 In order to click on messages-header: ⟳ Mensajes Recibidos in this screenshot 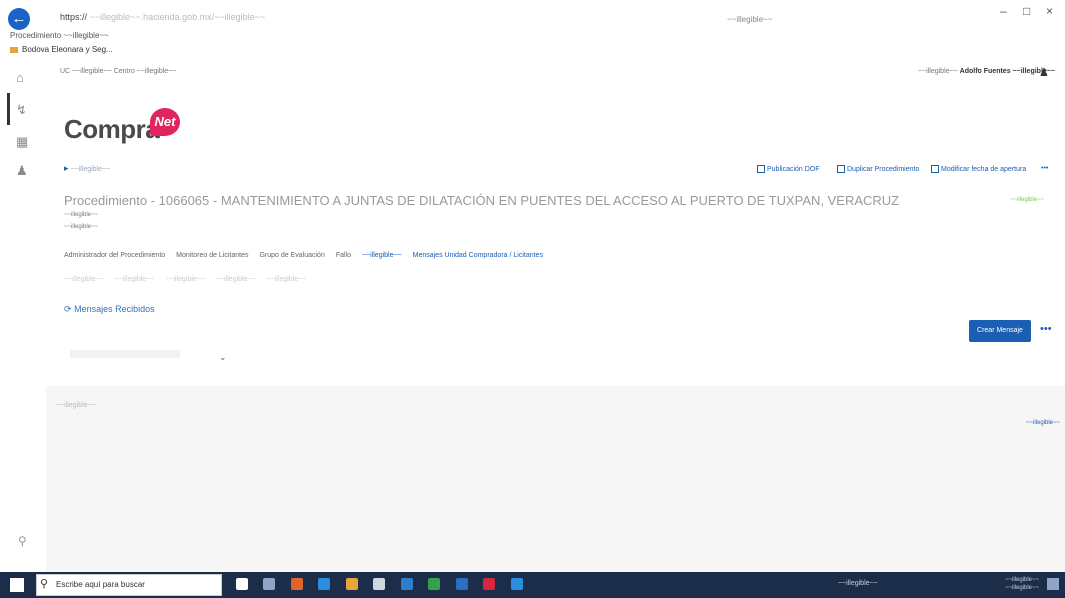, I will do `click(109, 309)`.